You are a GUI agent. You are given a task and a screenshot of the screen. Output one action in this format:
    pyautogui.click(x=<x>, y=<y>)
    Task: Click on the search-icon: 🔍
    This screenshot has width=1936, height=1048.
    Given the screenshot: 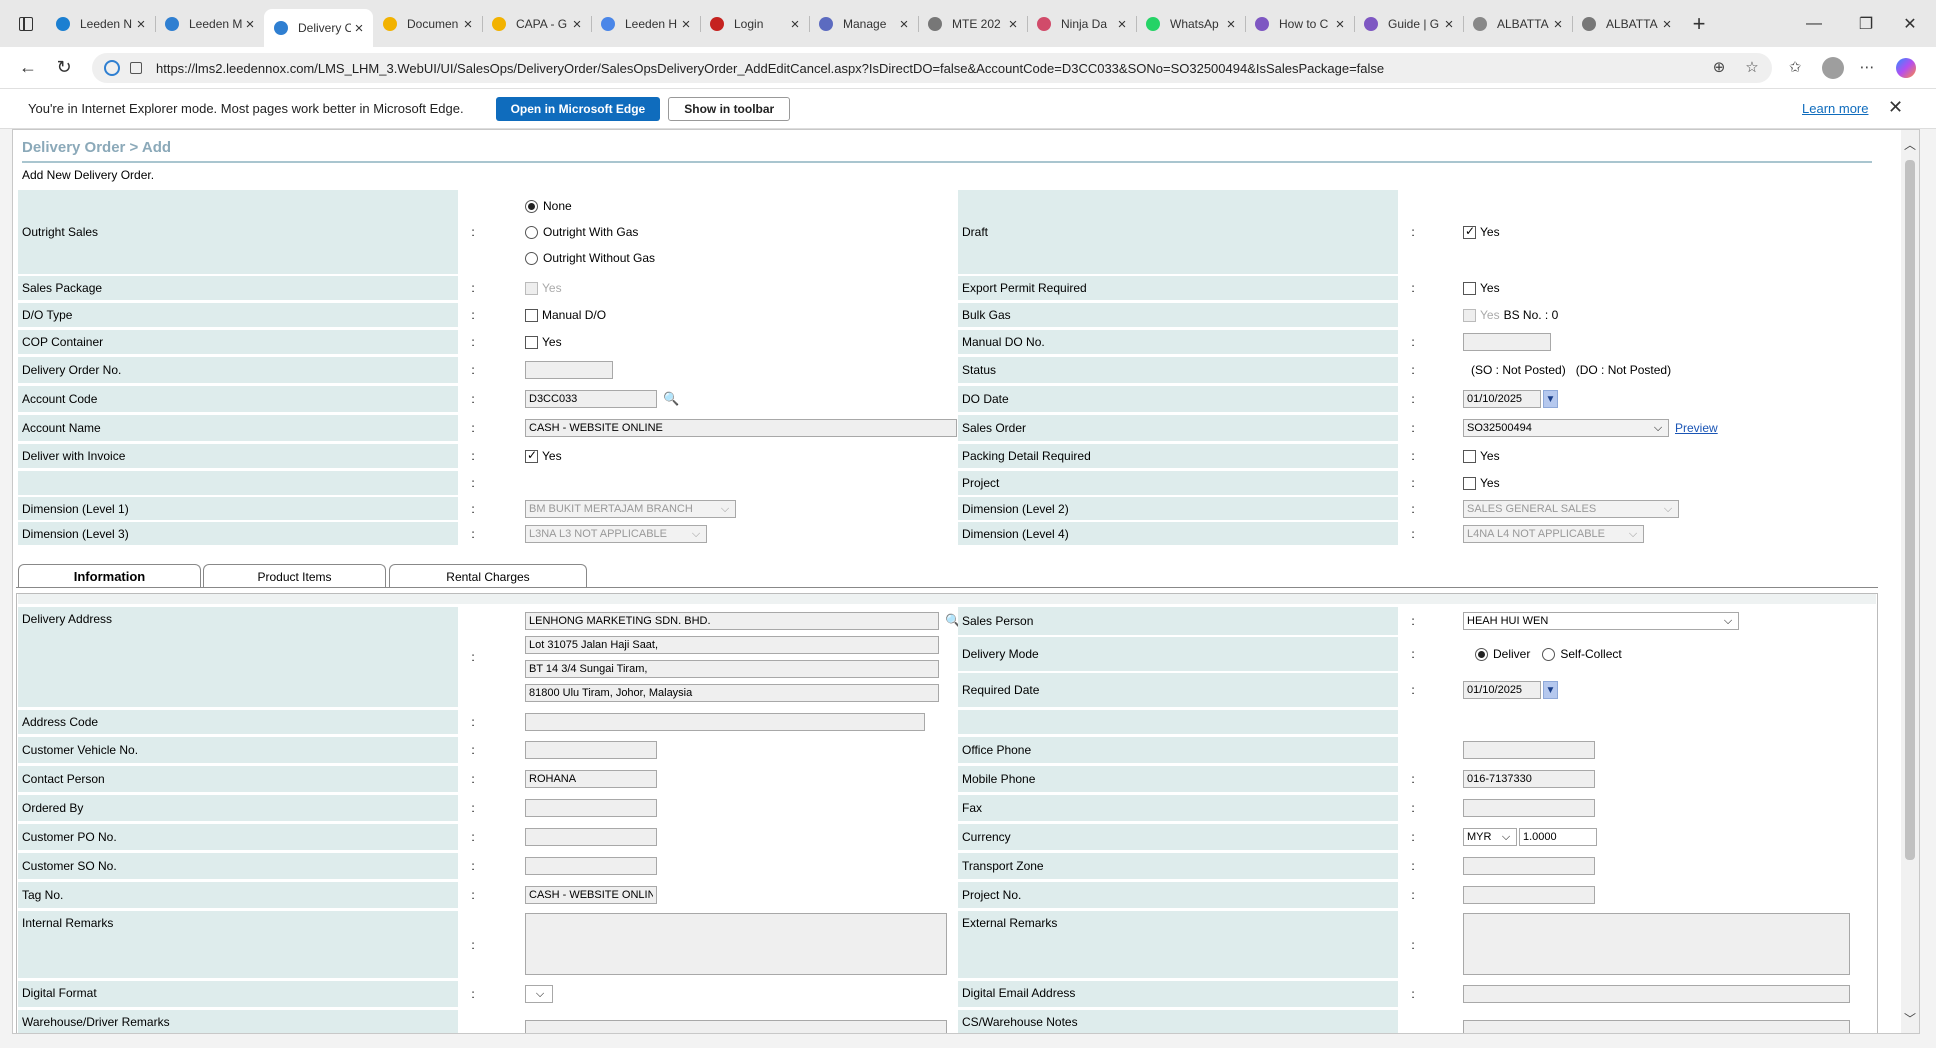 What is the action you would take?
    pyautogui.click(x=671, y=399)
    